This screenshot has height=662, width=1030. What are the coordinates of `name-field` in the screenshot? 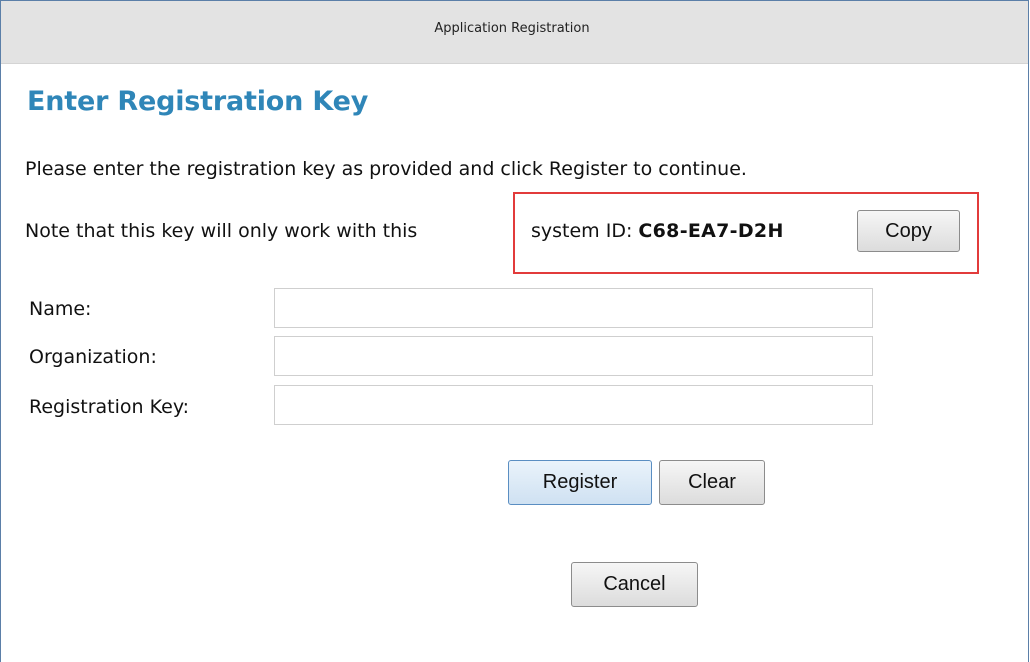 It's located at (573, 308).